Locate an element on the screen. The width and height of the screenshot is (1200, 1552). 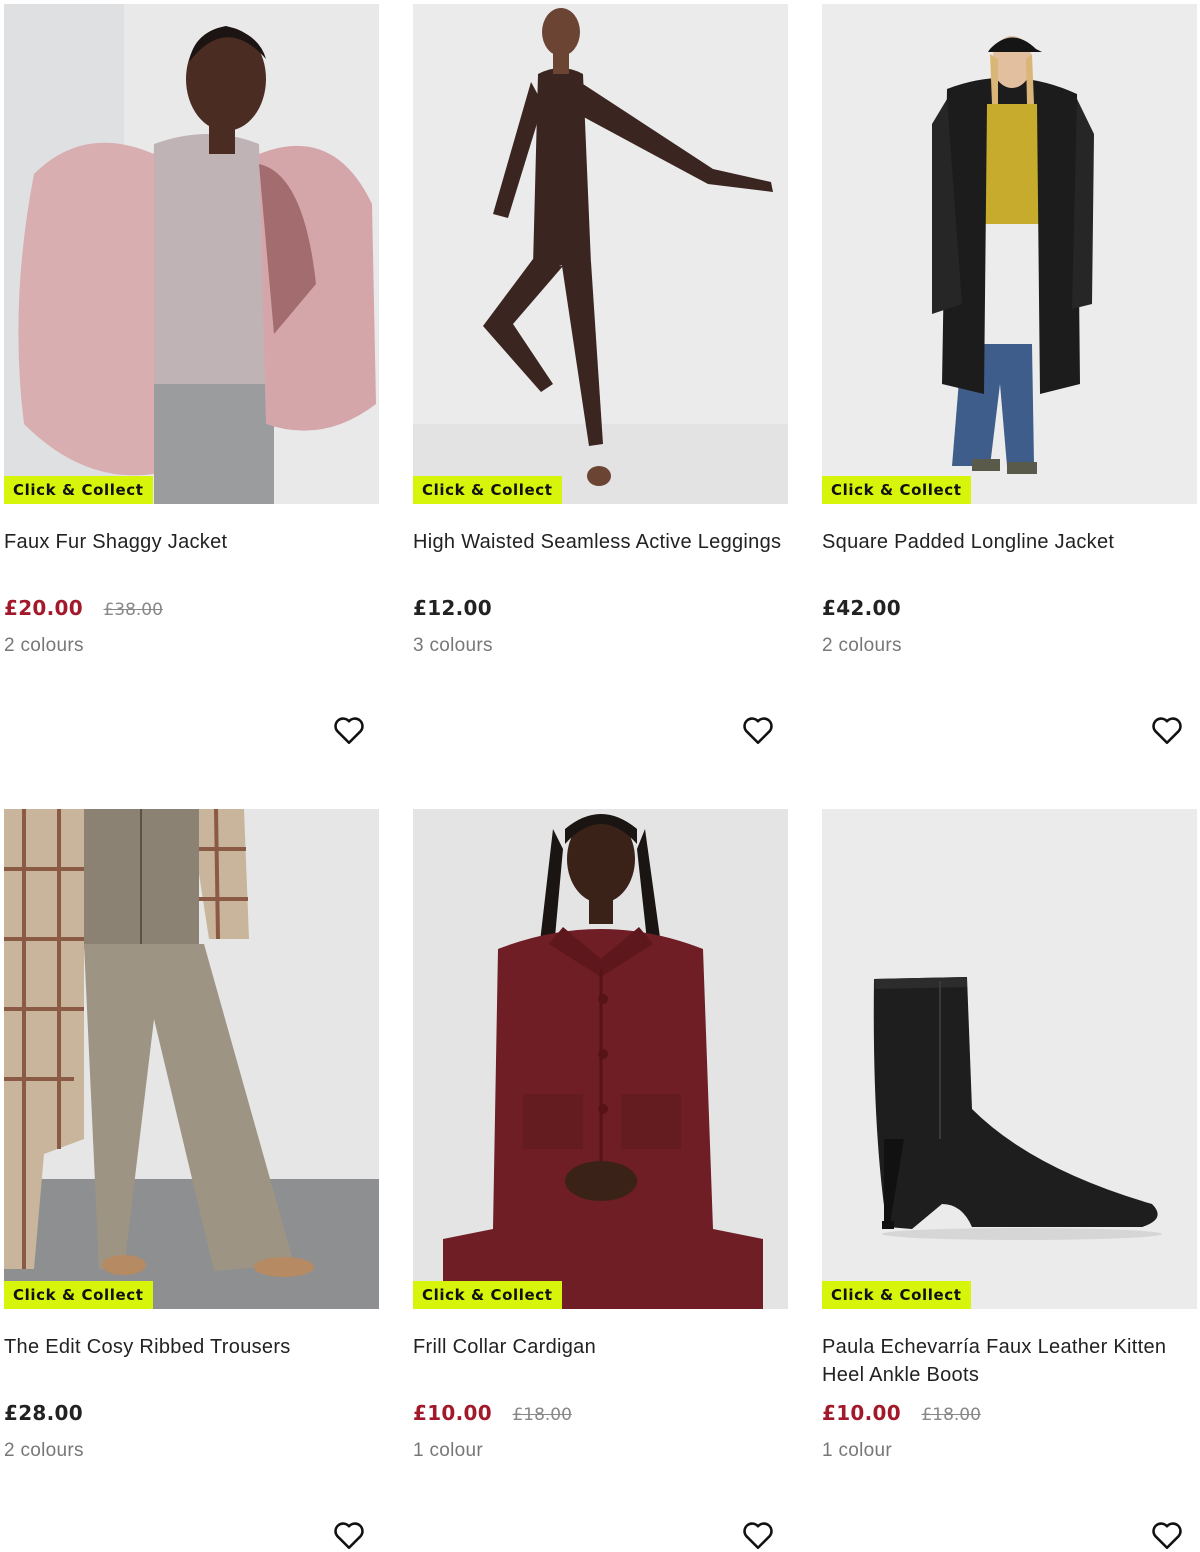
product-title: High Waisted Seamless Active Leggings is located at coordinates (600, 542).